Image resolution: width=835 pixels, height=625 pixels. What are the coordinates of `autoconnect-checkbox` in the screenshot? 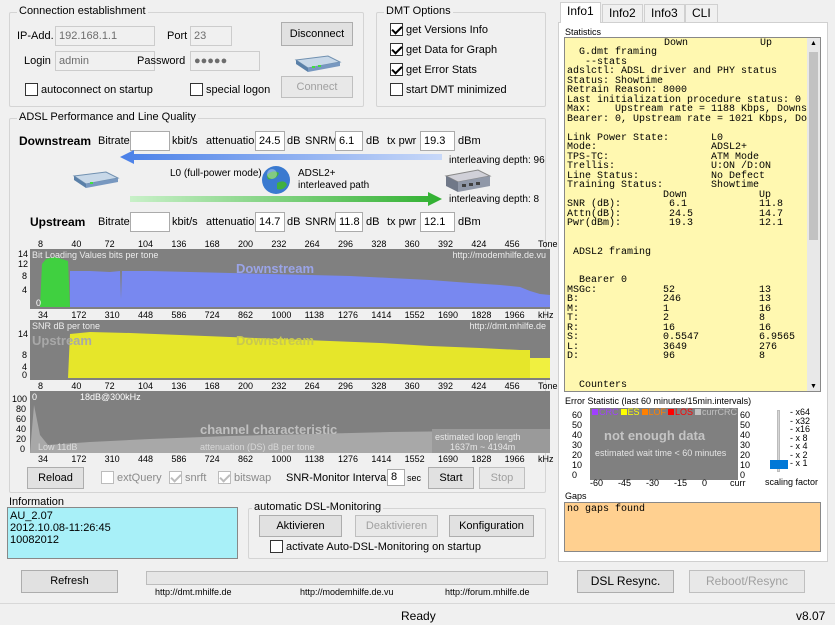 It's located at (31, 89).